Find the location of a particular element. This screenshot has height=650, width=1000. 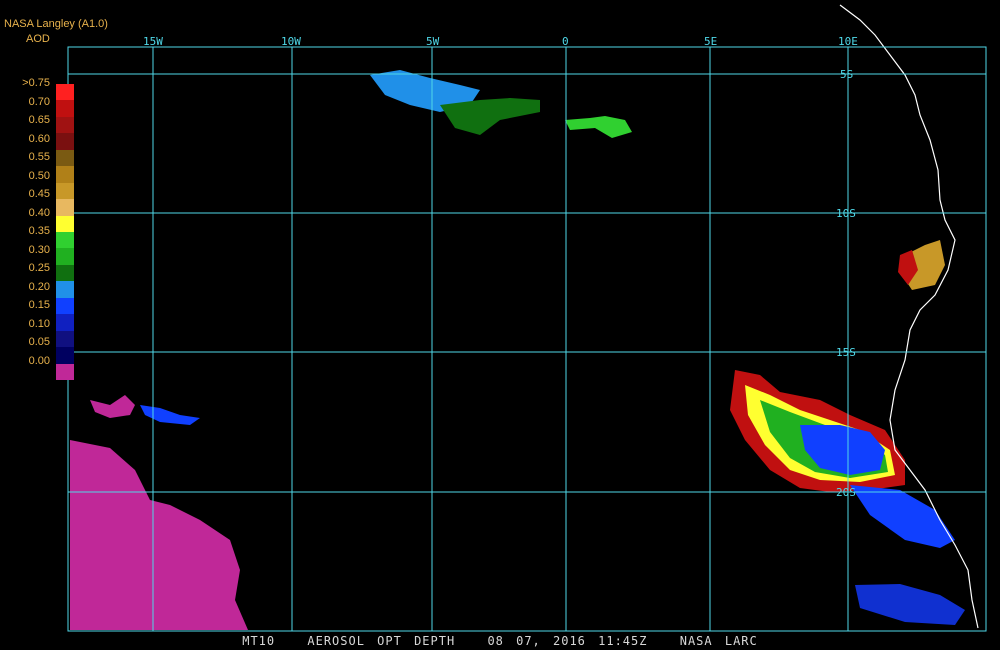

plume-north-green is located at coordinates (490, 116).